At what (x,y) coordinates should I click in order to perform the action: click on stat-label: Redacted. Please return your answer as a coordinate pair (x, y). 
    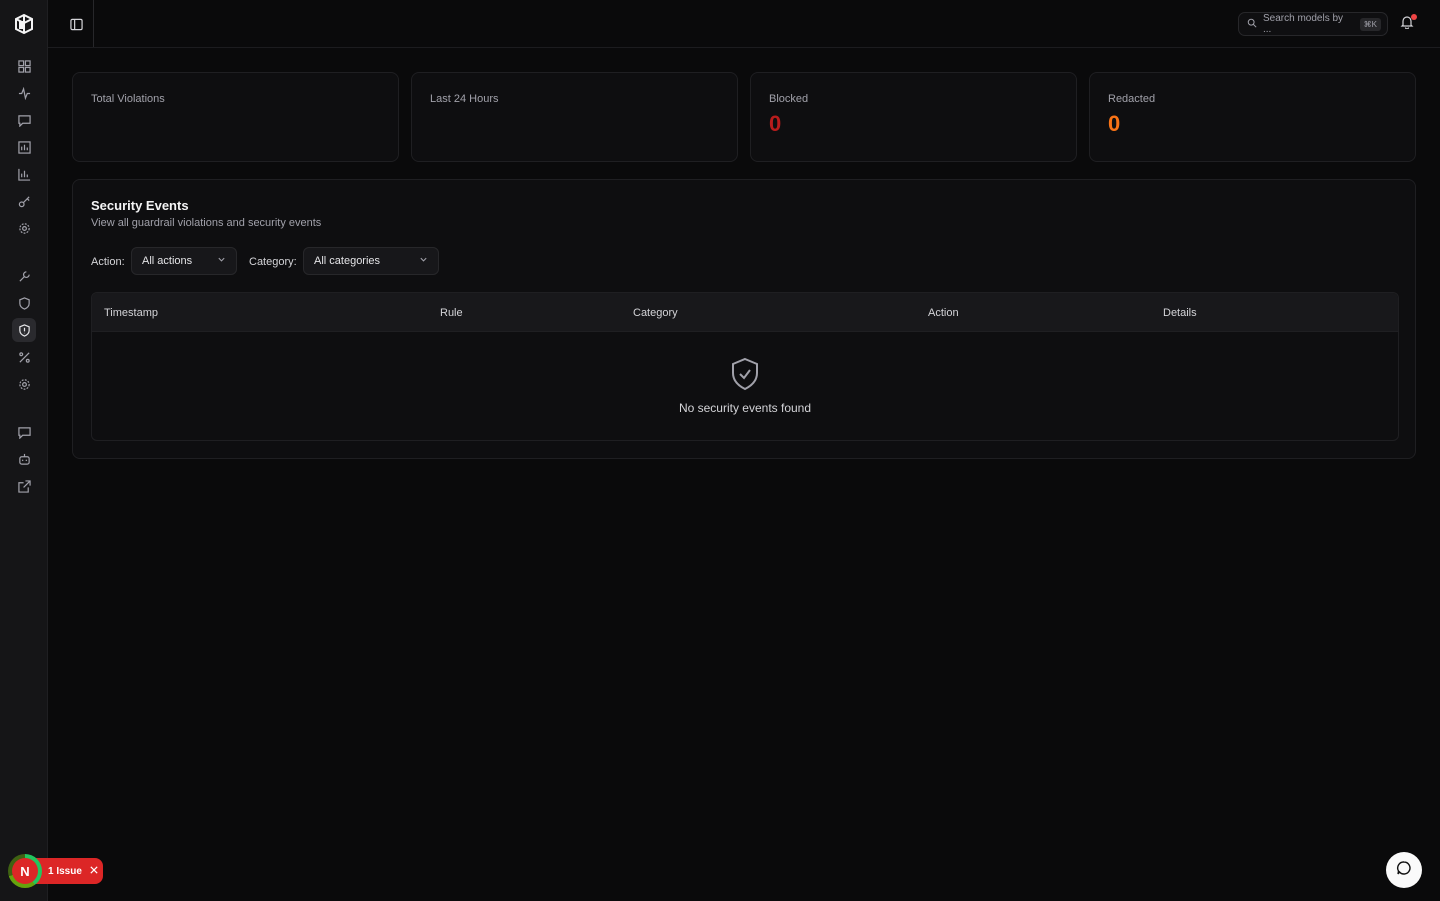
    Looking at the image, I should click on (1132, 99).